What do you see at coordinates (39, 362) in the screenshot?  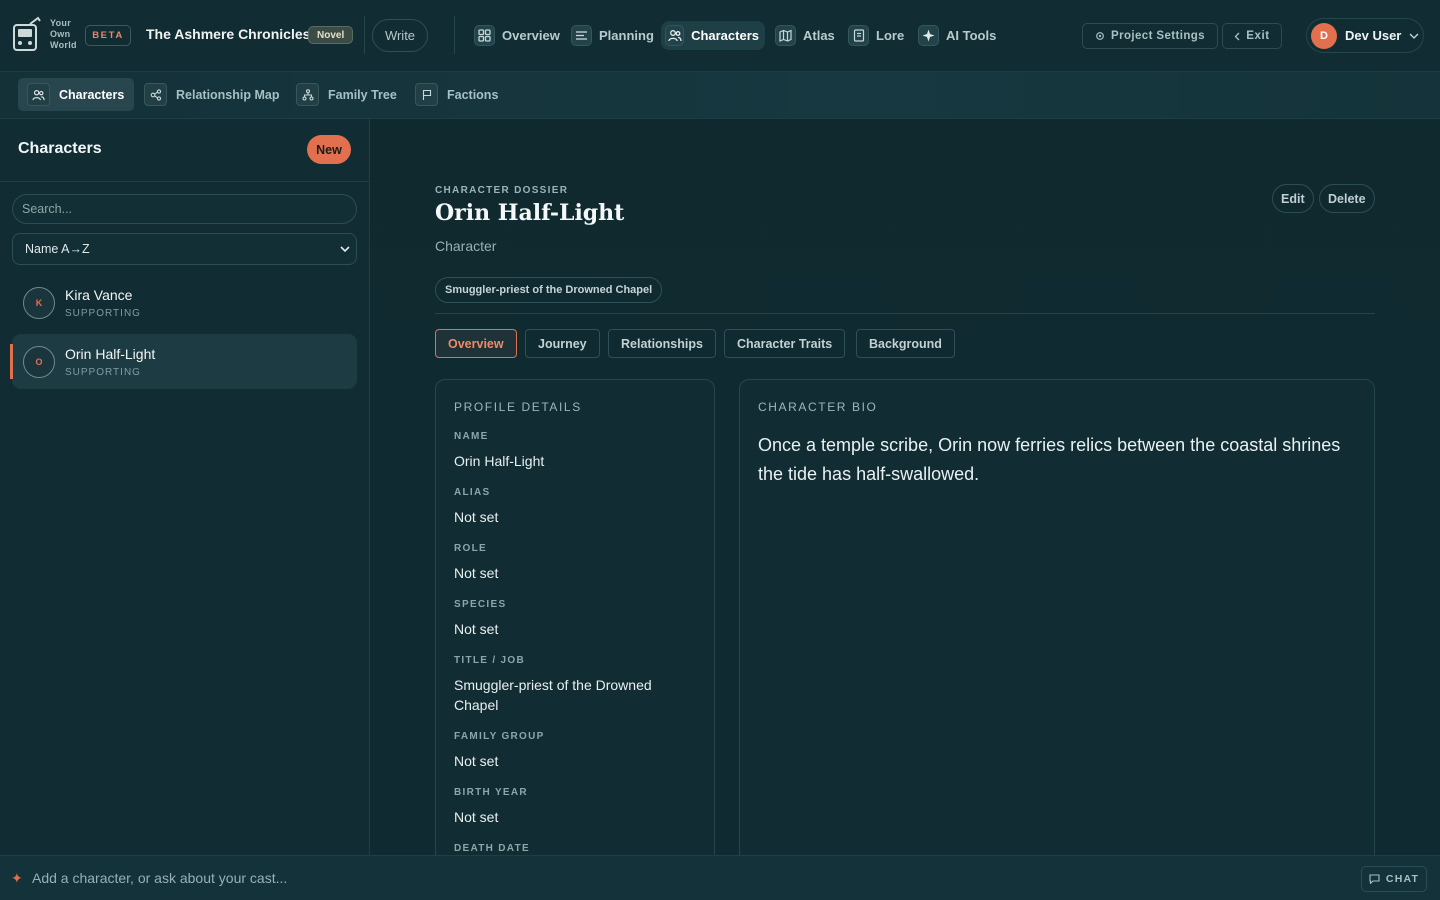 I see `avatar: O` at bounding box center [39, 362].